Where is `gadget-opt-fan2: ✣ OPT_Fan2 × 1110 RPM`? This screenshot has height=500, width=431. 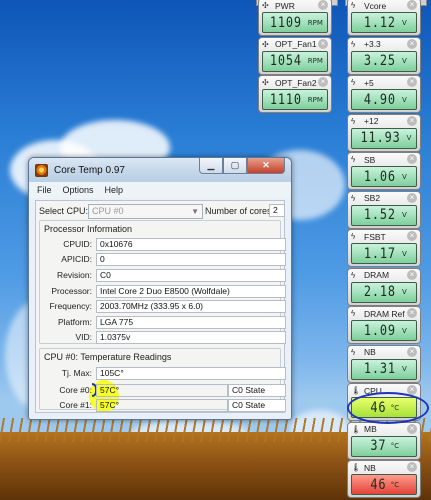 gadget-opt-fan2: ✣ OPT_Fan2 × 1110 RPM is located at coordinates (295, 94).